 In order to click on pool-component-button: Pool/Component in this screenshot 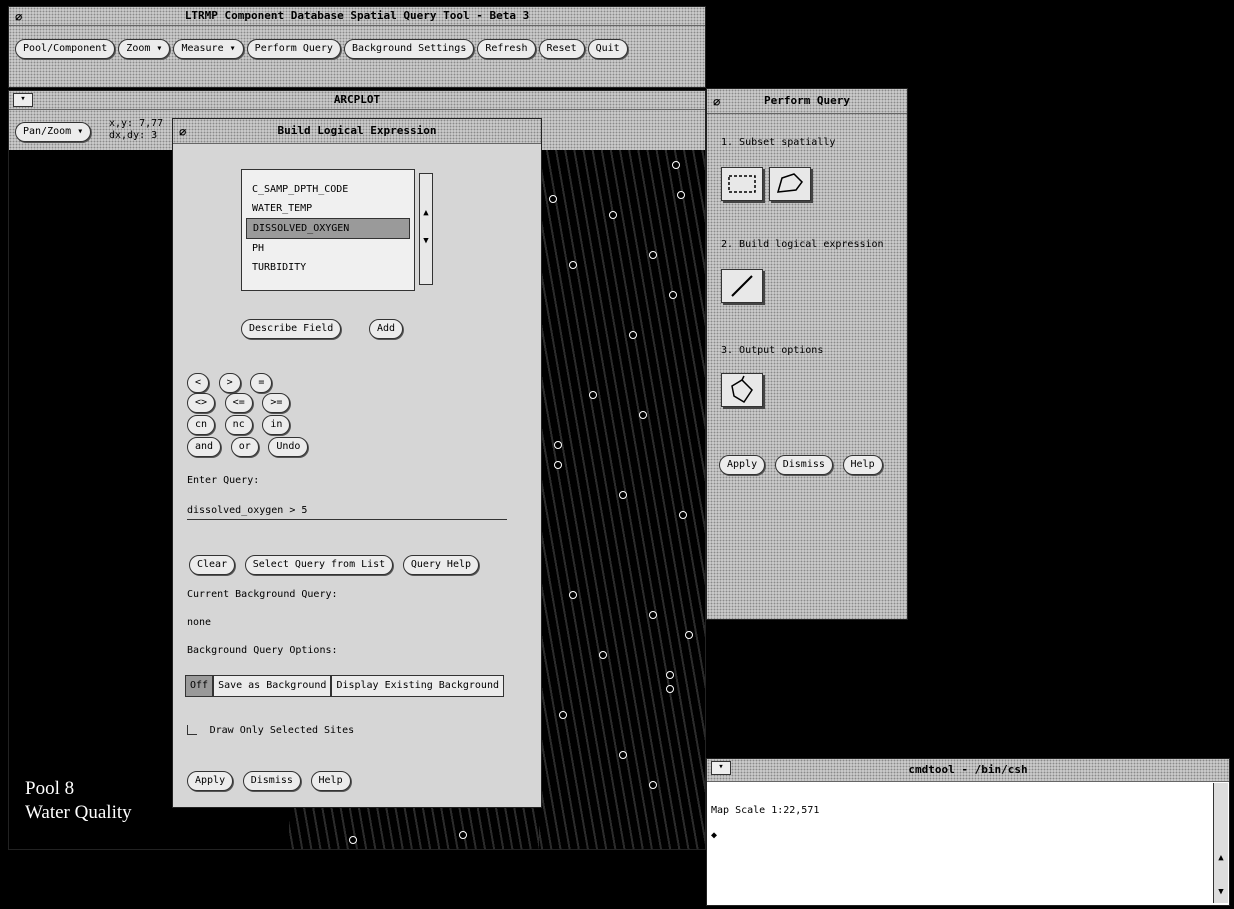, I will do `click(65, 49)`.